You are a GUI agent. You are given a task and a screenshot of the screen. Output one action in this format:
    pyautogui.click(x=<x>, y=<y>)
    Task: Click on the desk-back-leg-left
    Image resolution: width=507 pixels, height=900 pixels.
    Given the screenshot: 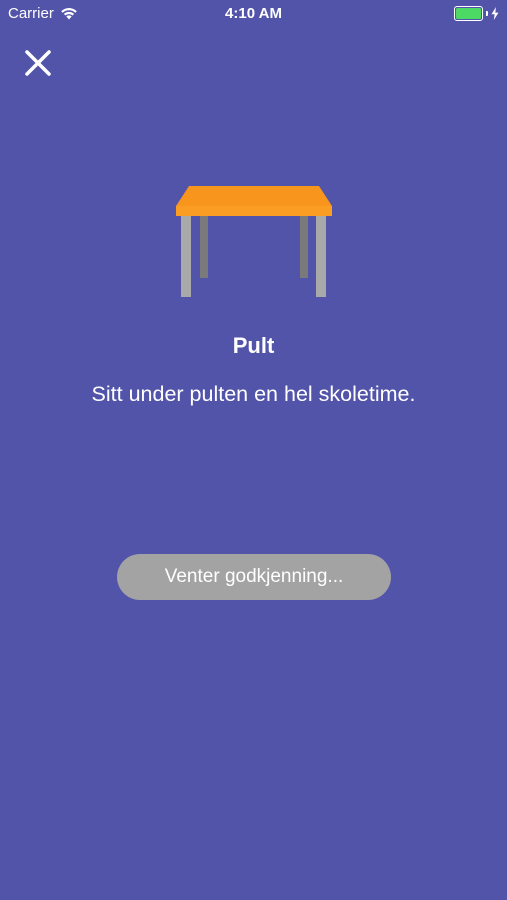 What is the action you would take?
    pyautogui.click(x=204, y=247)
    